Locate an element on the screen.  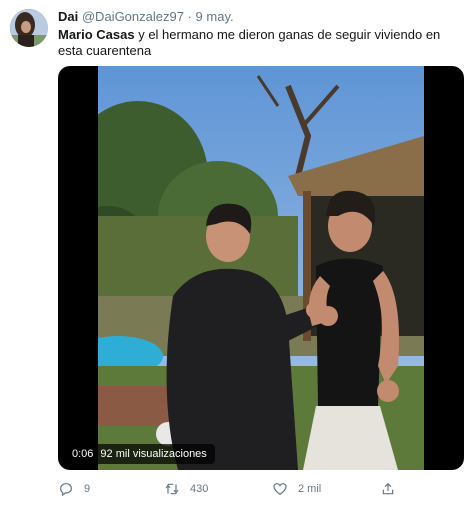
like-button: 2 mil is located at coordinates (296, 489).